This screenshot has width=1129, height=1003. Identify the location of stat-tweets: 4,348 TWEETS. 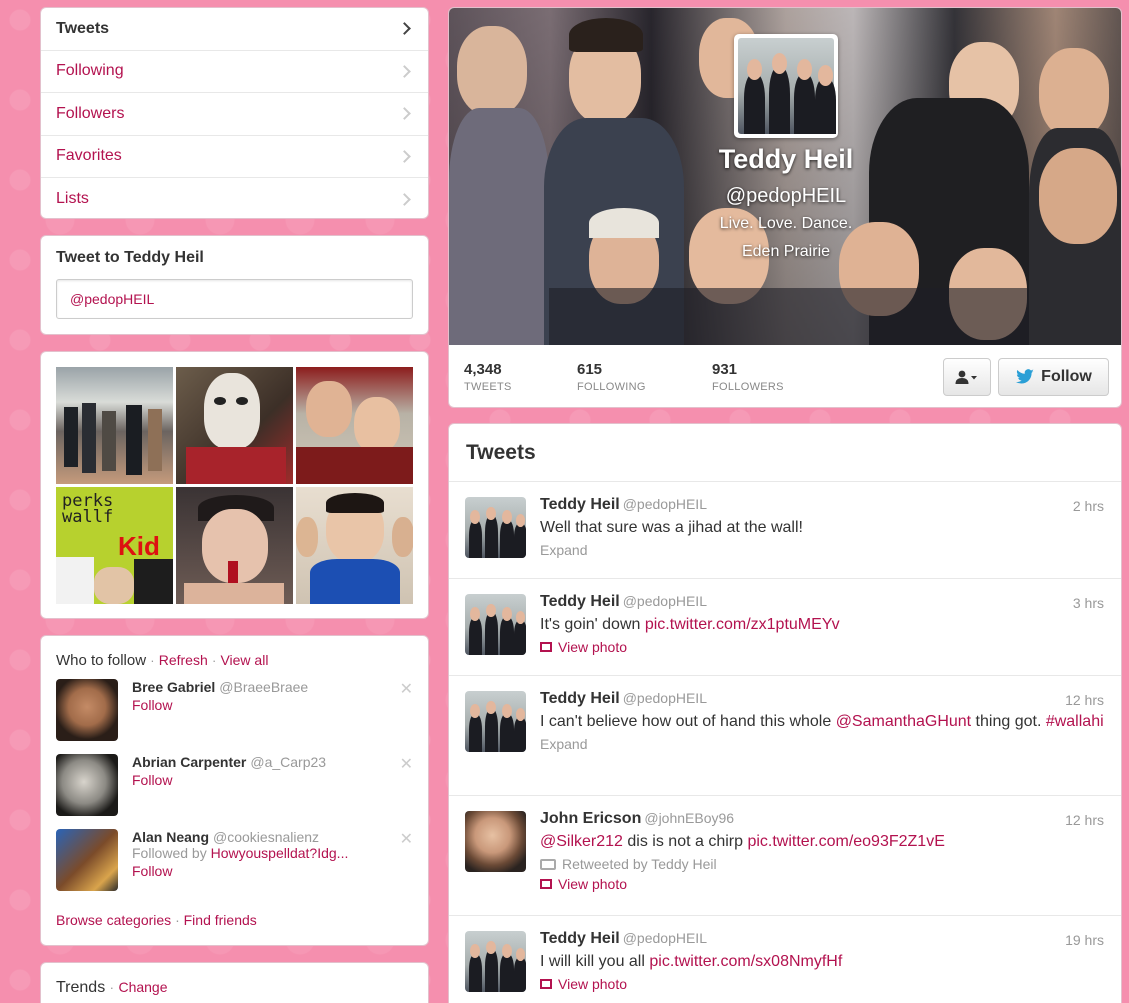
(520, 377).